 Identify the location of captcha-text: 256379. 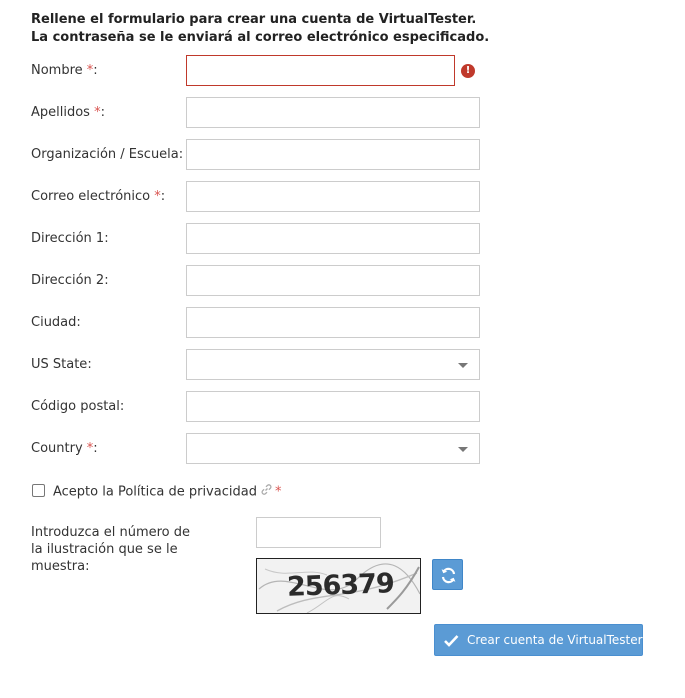
(340, 585).